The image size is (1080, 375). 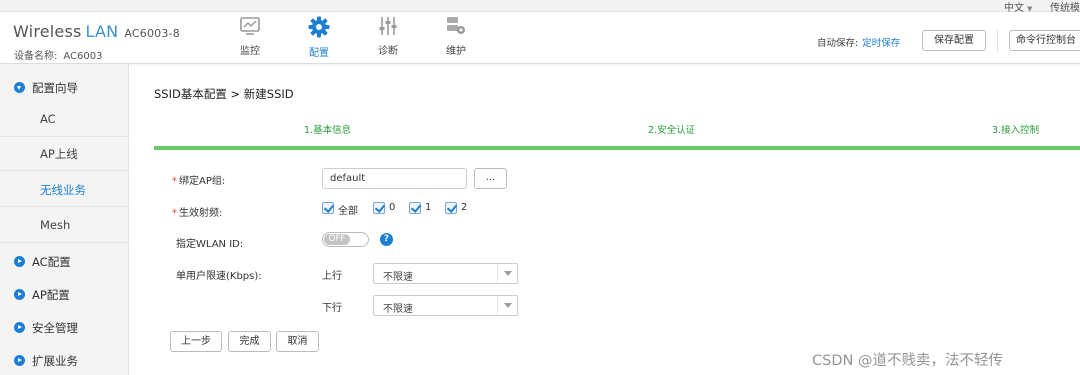 I want to click on sidebar-group-extended-service: 扩展业务, so click(x=64, y=360).